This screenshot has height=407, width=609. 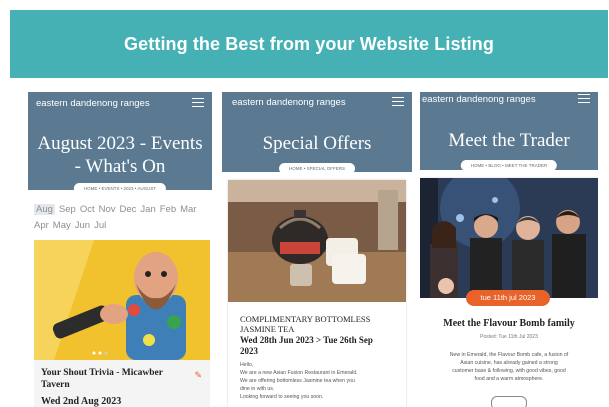 I want to click on offer-title: COMPLIMENTARY BOTTOMLESS JASMINE TEA, so click(x=305, y=324).